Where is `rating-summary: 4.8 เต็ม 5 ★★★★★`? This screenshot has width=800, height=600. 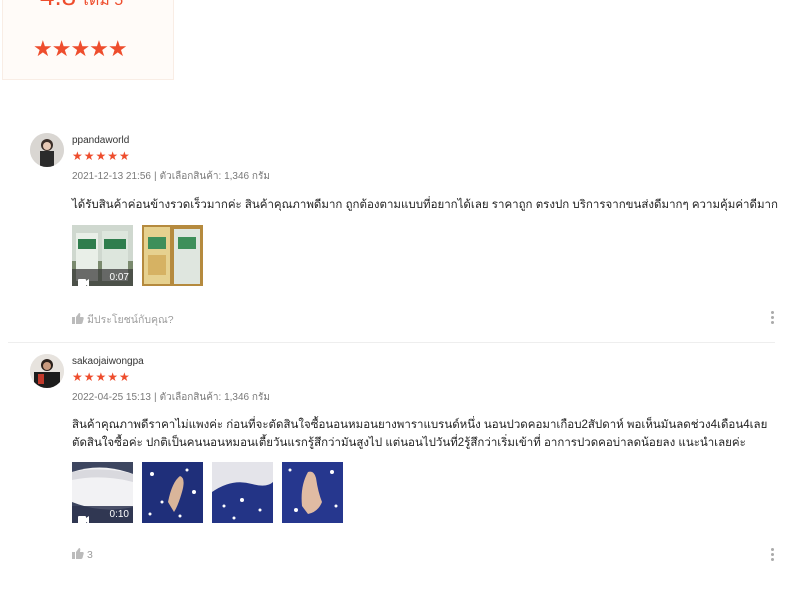
rating-summary: 4.8 เต็ม 5 ★★★★★ is located at coordinates (88, 40).